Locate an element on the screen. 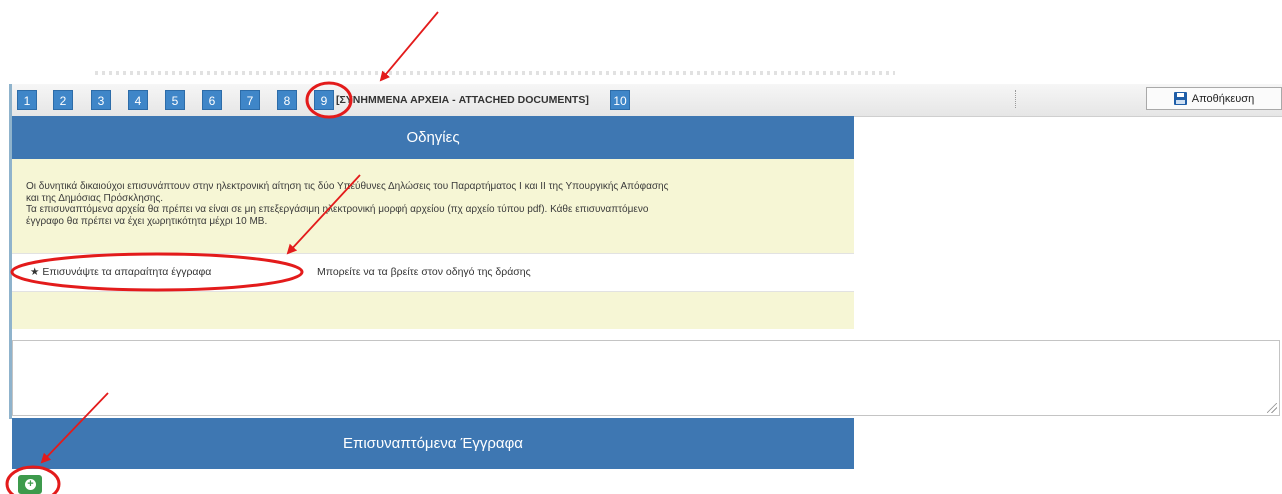 The image size is (1282, 494). annotation-circle-add is located at coordinates (33, 479).